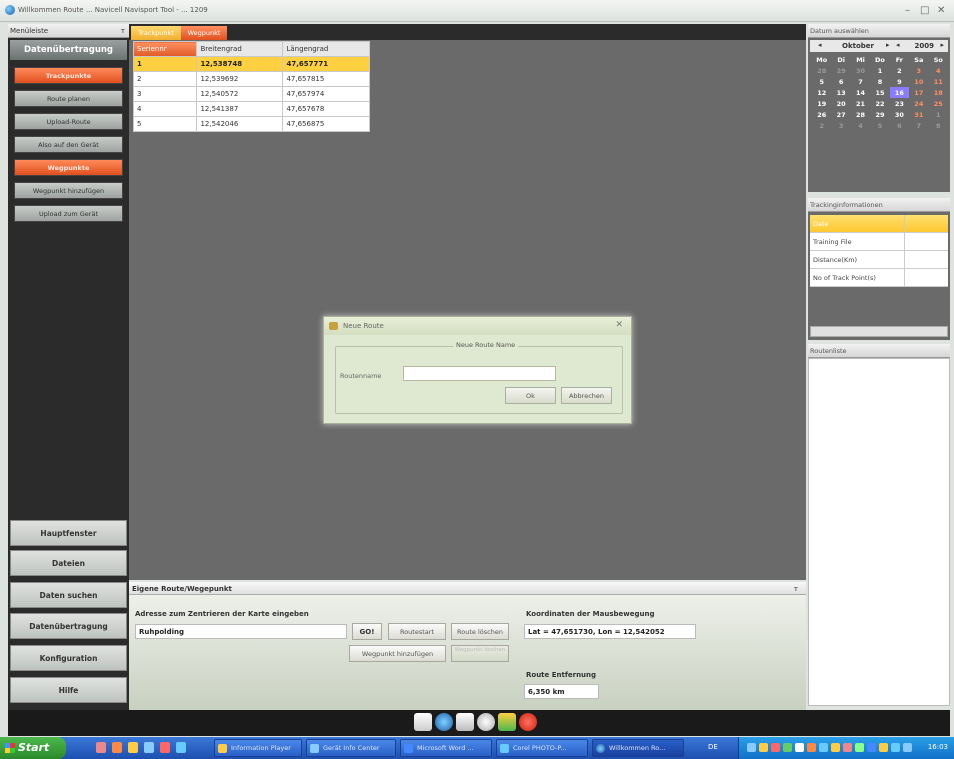 This screenshot has width=954, height=759. I want to click on document-icon, so click(423, 722).